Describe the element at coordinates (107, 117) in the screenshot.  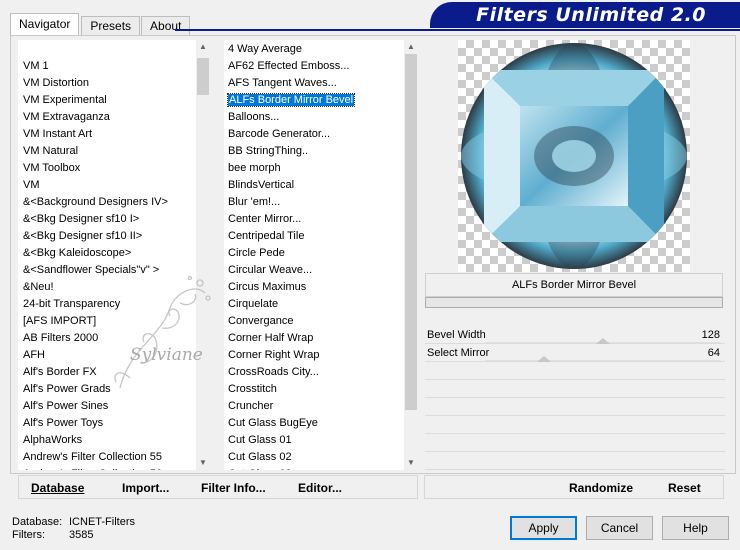
I see `category-item: VM Extravaganza` at that location.